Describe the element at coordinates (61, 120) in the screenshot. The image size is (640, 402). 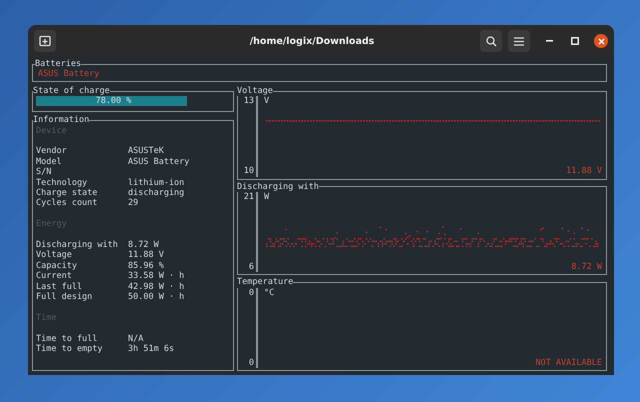
I see `panel-title: Information` at that location.